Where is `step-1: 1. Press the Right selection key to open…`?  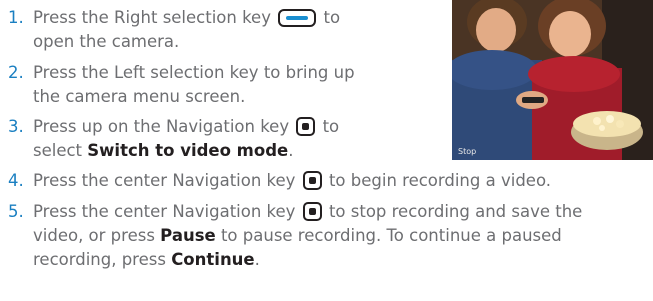
step-1: 1. Press the Right selection key to open… is located at coordinates (174, 30).